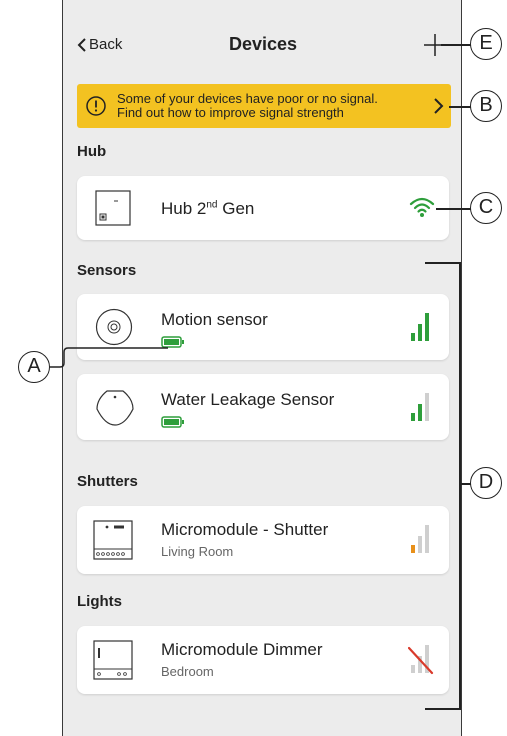 The height and width of the screenshot is (736, 507). I want to click on section-hub: Hub, so click(92, 151).